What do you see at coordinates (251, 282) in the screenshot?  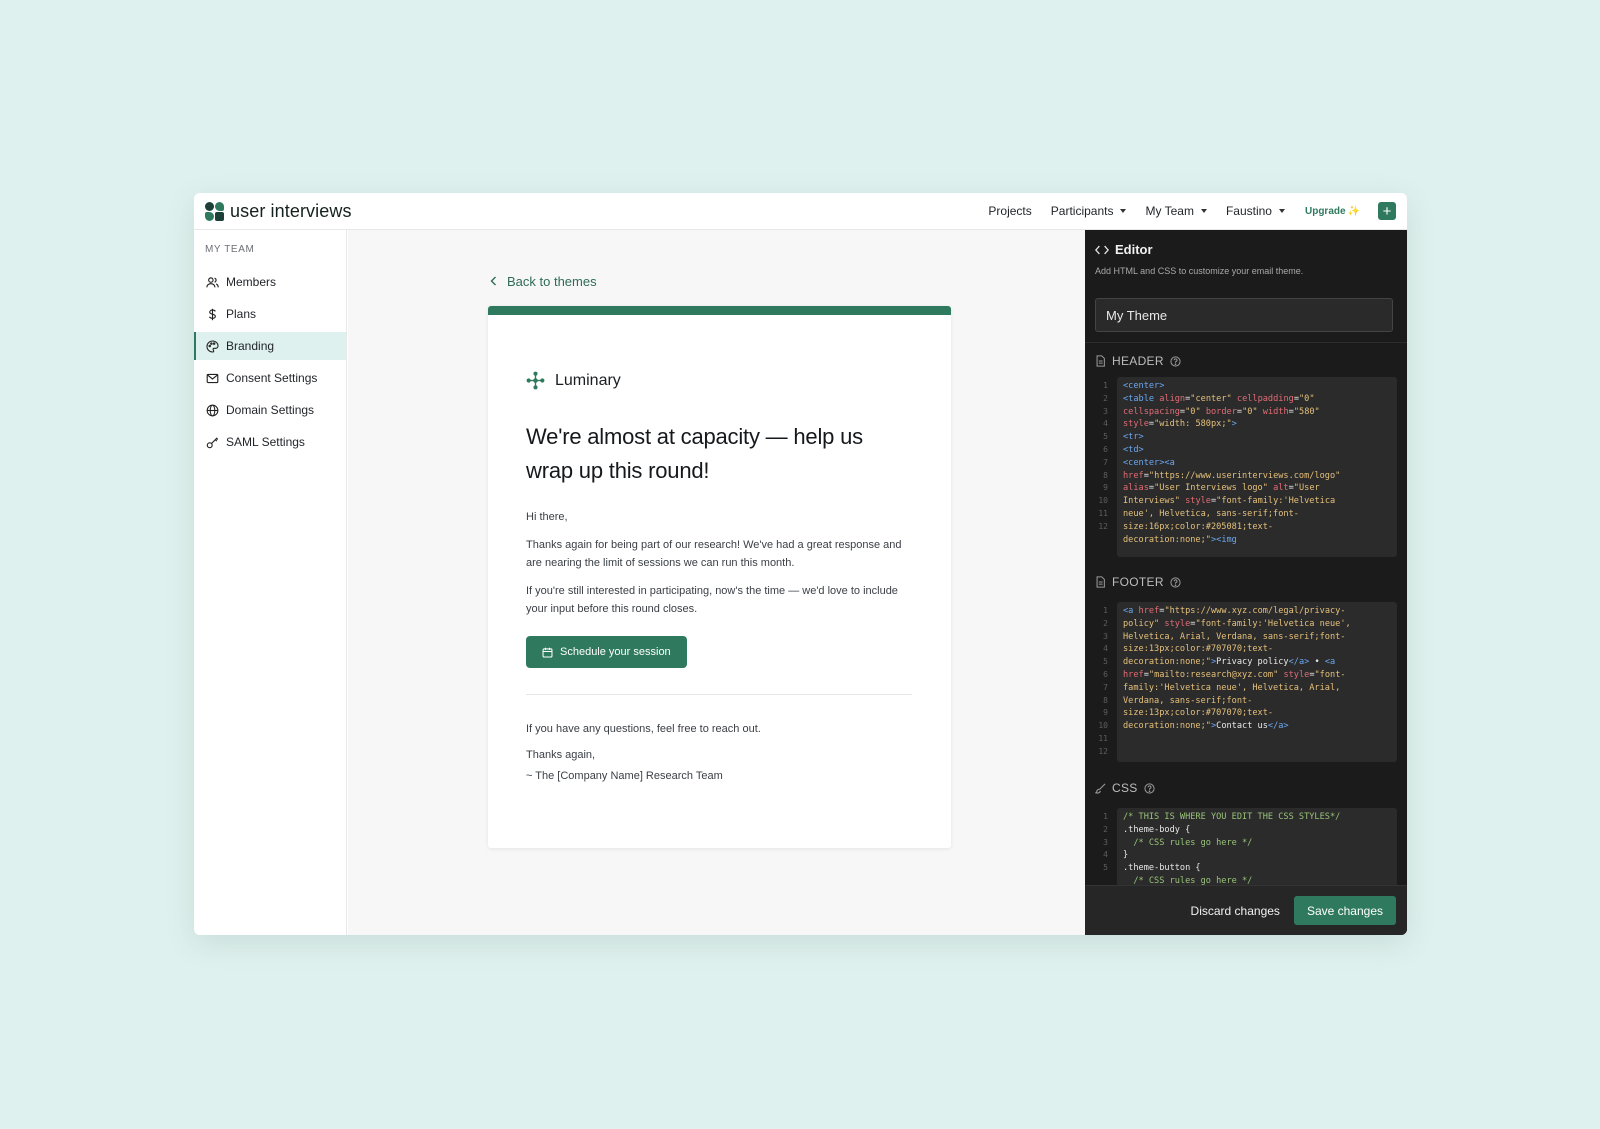 I see `sidebar-item-label: Members` at bounding box center [251, 282].